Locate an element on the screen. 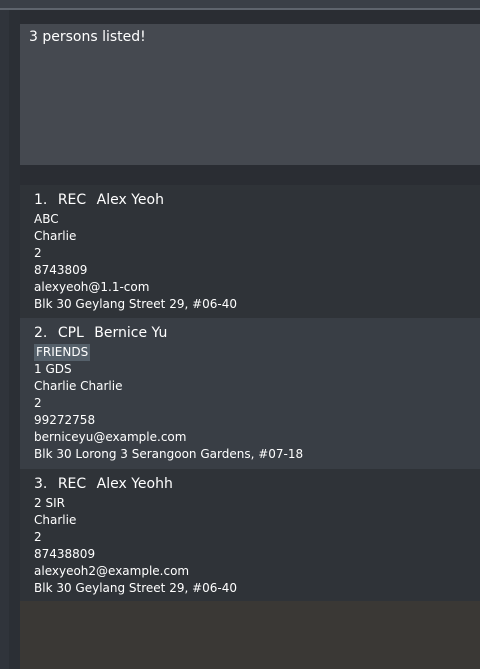 The height and width of the screenshot is (669, 480). person-index: 1. is located at coordinates (41, 200).